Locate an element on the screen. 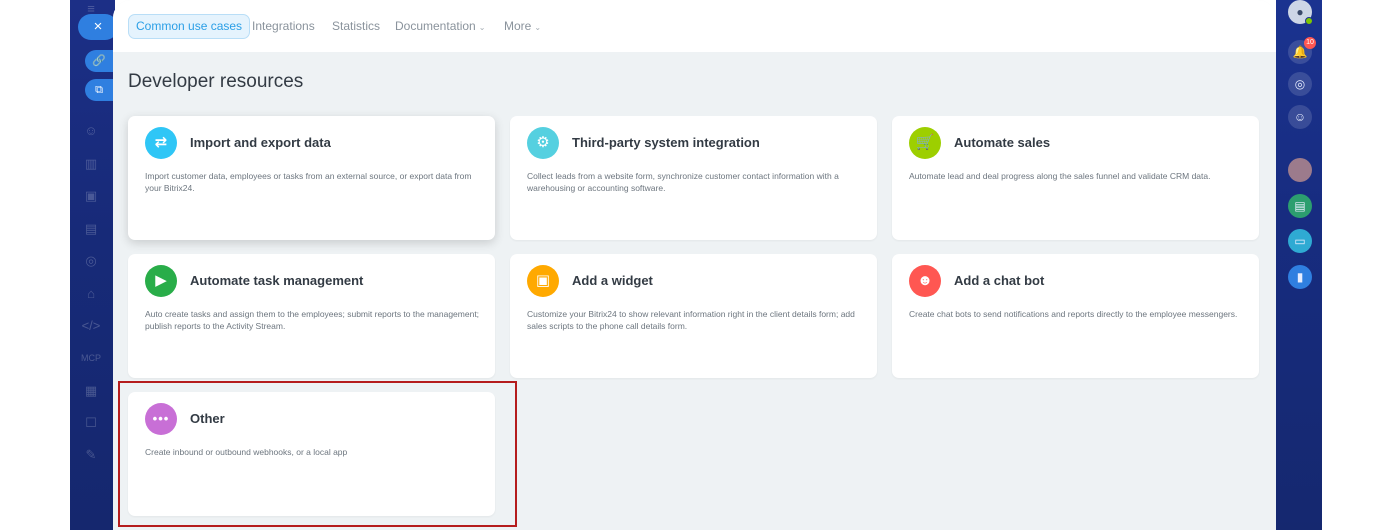 This screenshot has height=530, width=1390. external-link-icon: ⧉ is located at coordinates (99, 90).